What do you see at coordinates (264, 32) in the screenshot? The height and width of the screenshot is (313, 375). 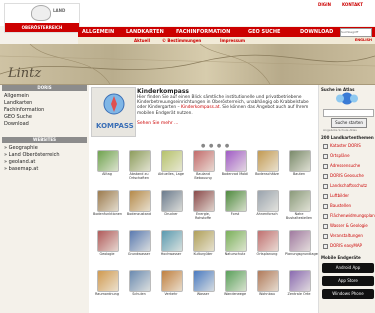 I see `nav-geo-suche: GEO SUCHE` at bounding box center [264, 32].